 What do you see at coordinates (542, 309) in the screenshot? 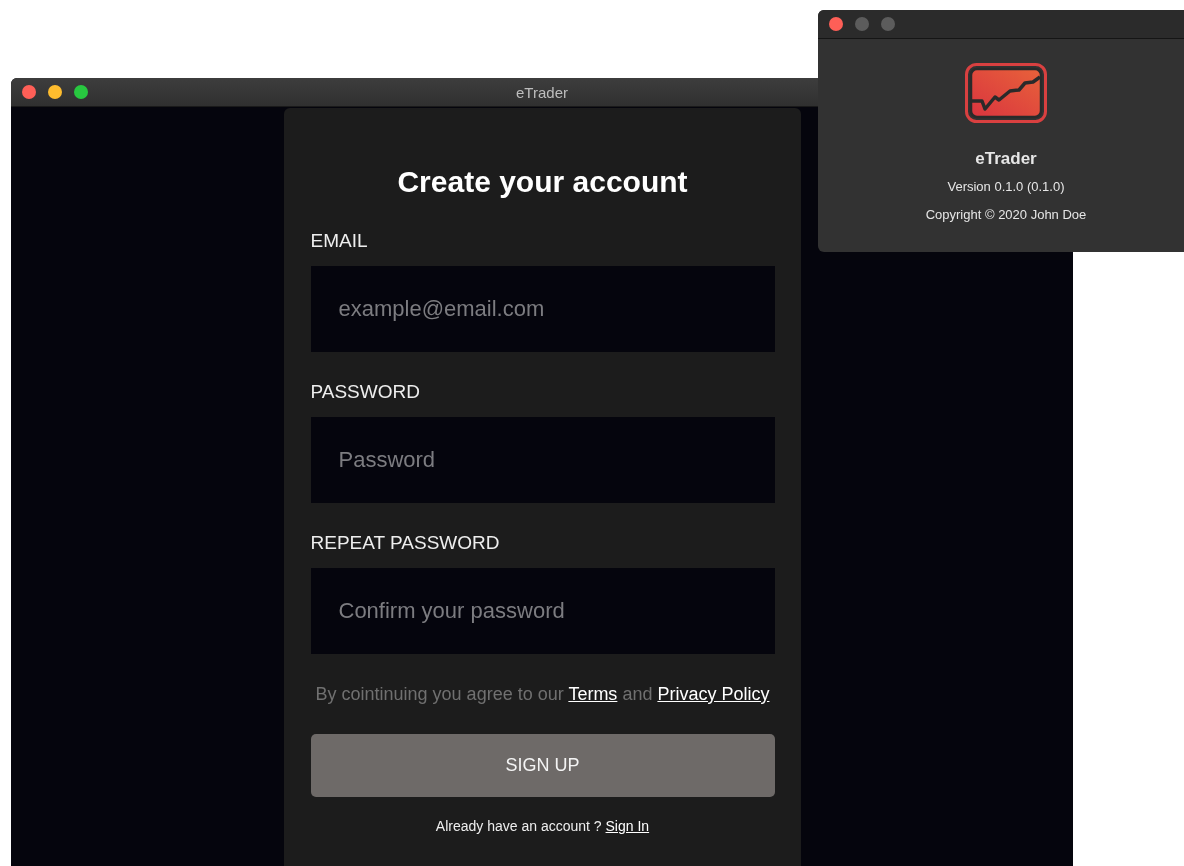
I see `input-field: example@email.com` at bounding box center [542, 309].